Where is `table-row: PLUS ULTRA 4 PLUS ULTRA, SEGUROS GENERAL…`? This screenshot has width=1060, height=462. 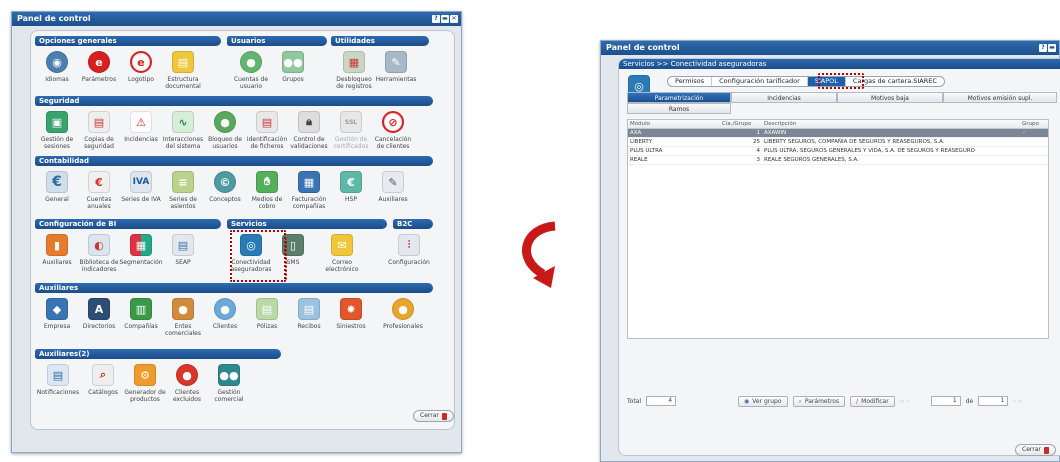
table-row: PLUS ULTRA 4 PLUS ULTRA, SEGUROS GENERAL… is located at coordinates (838, 151).